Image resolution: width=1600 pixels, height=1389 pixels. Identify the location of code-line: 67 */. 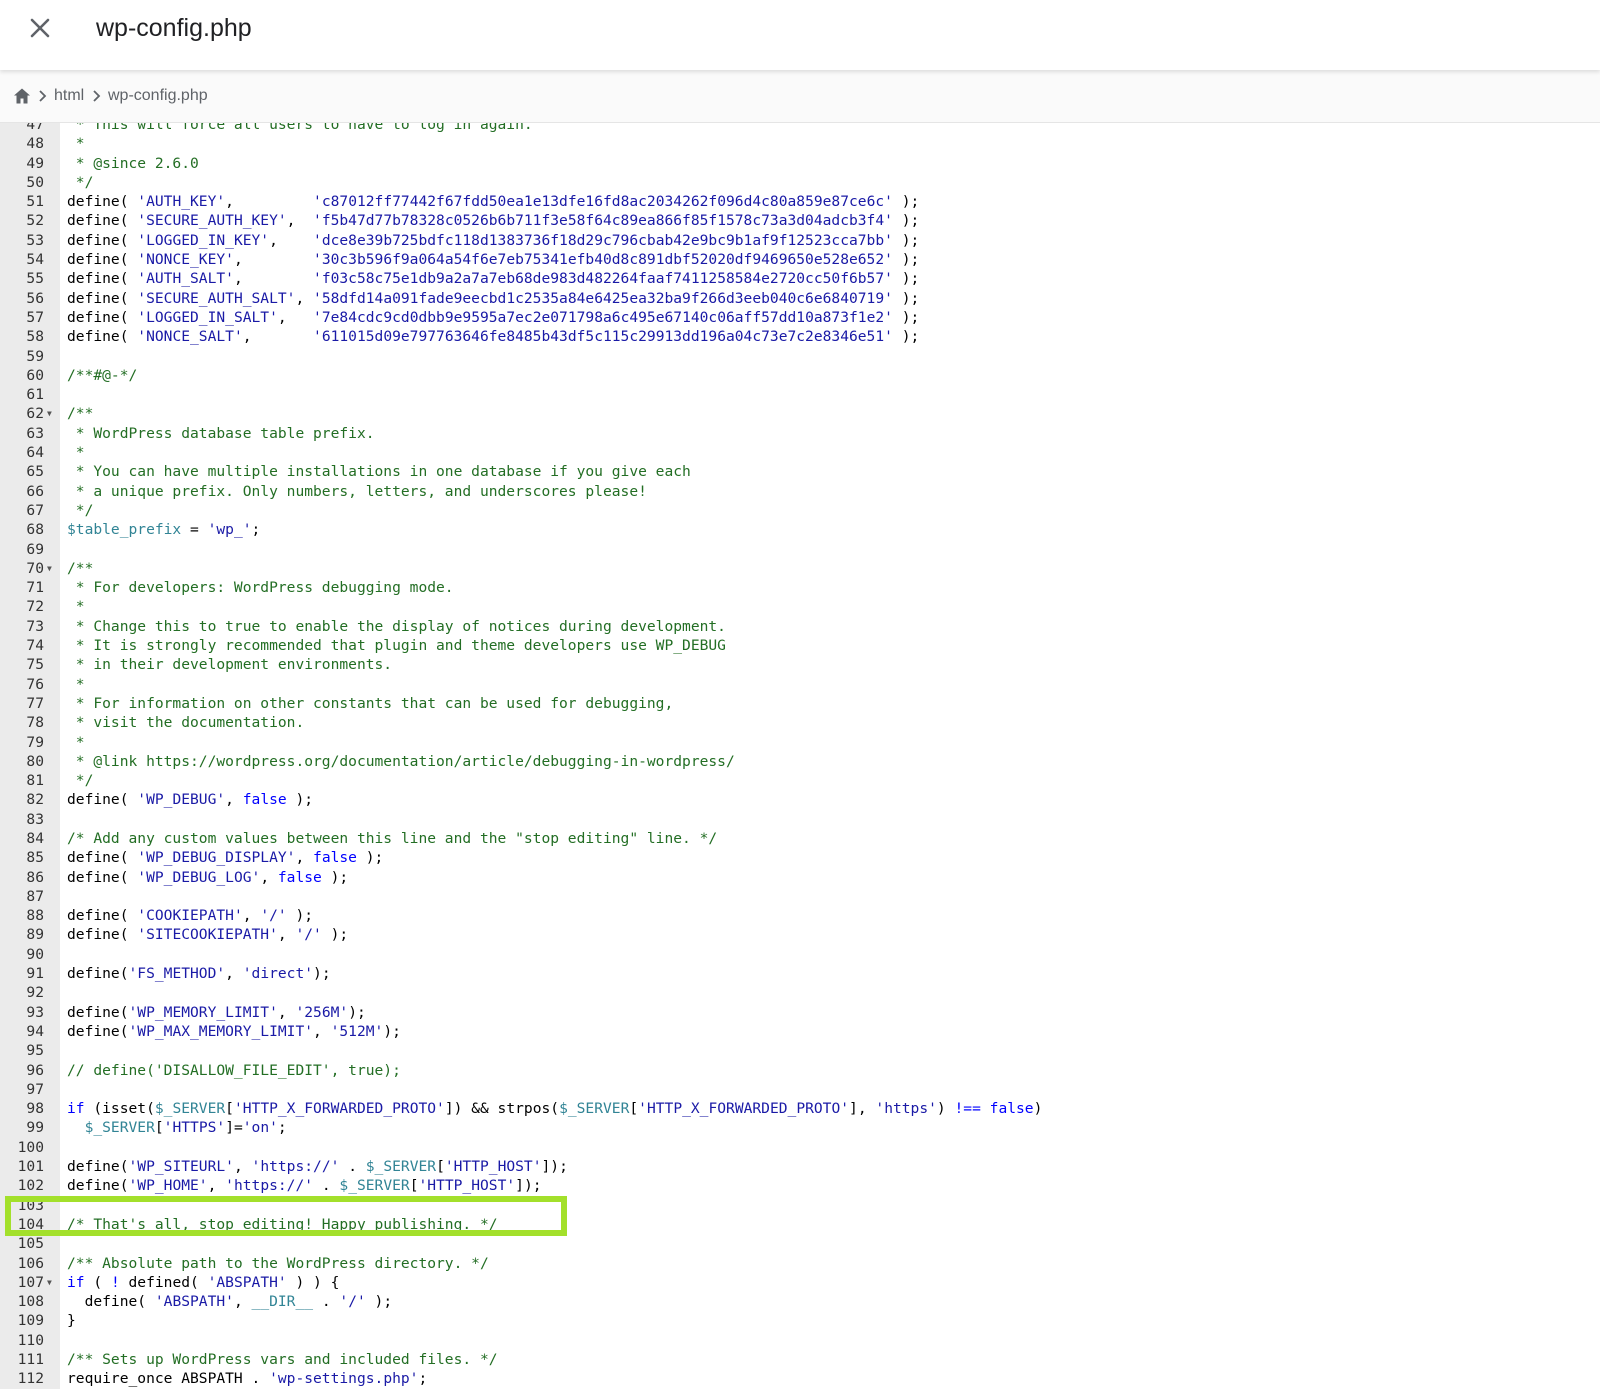
(800, 510).